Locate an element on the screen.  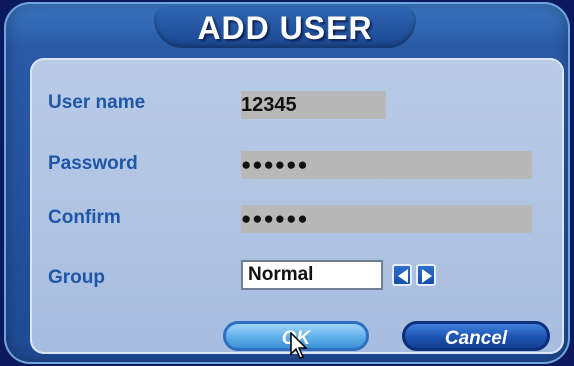
group-prev-button is located at coordinates (402, 275).